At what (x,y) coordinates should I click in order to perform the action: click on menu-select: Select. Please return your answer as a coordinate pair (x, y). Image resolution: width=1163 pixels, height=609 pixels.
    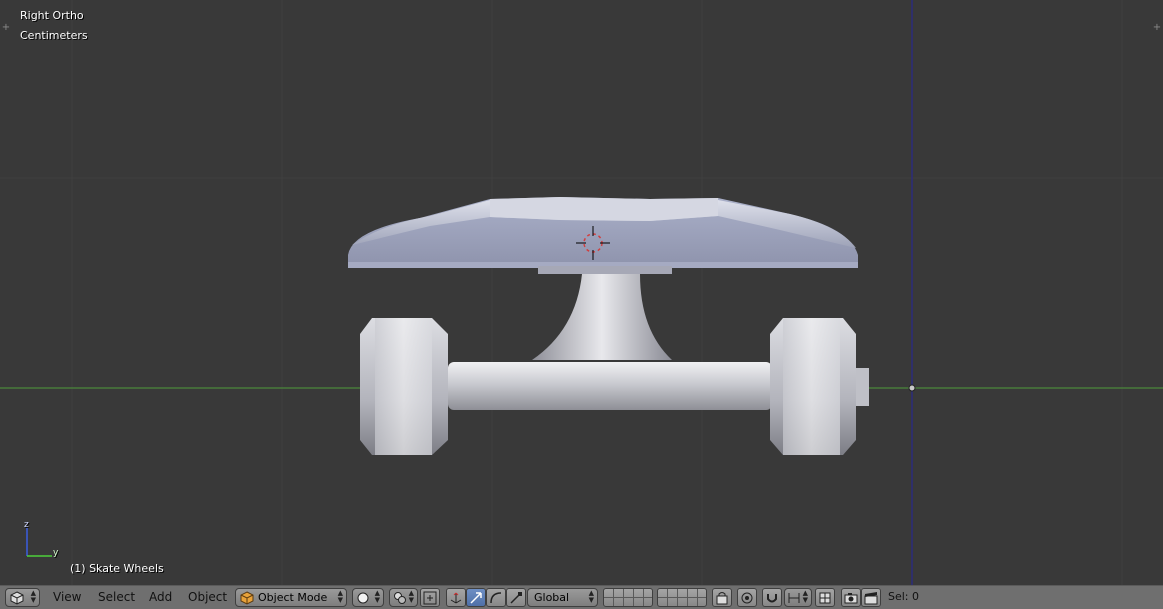
    Looking at the image, I should click on (116, 597).